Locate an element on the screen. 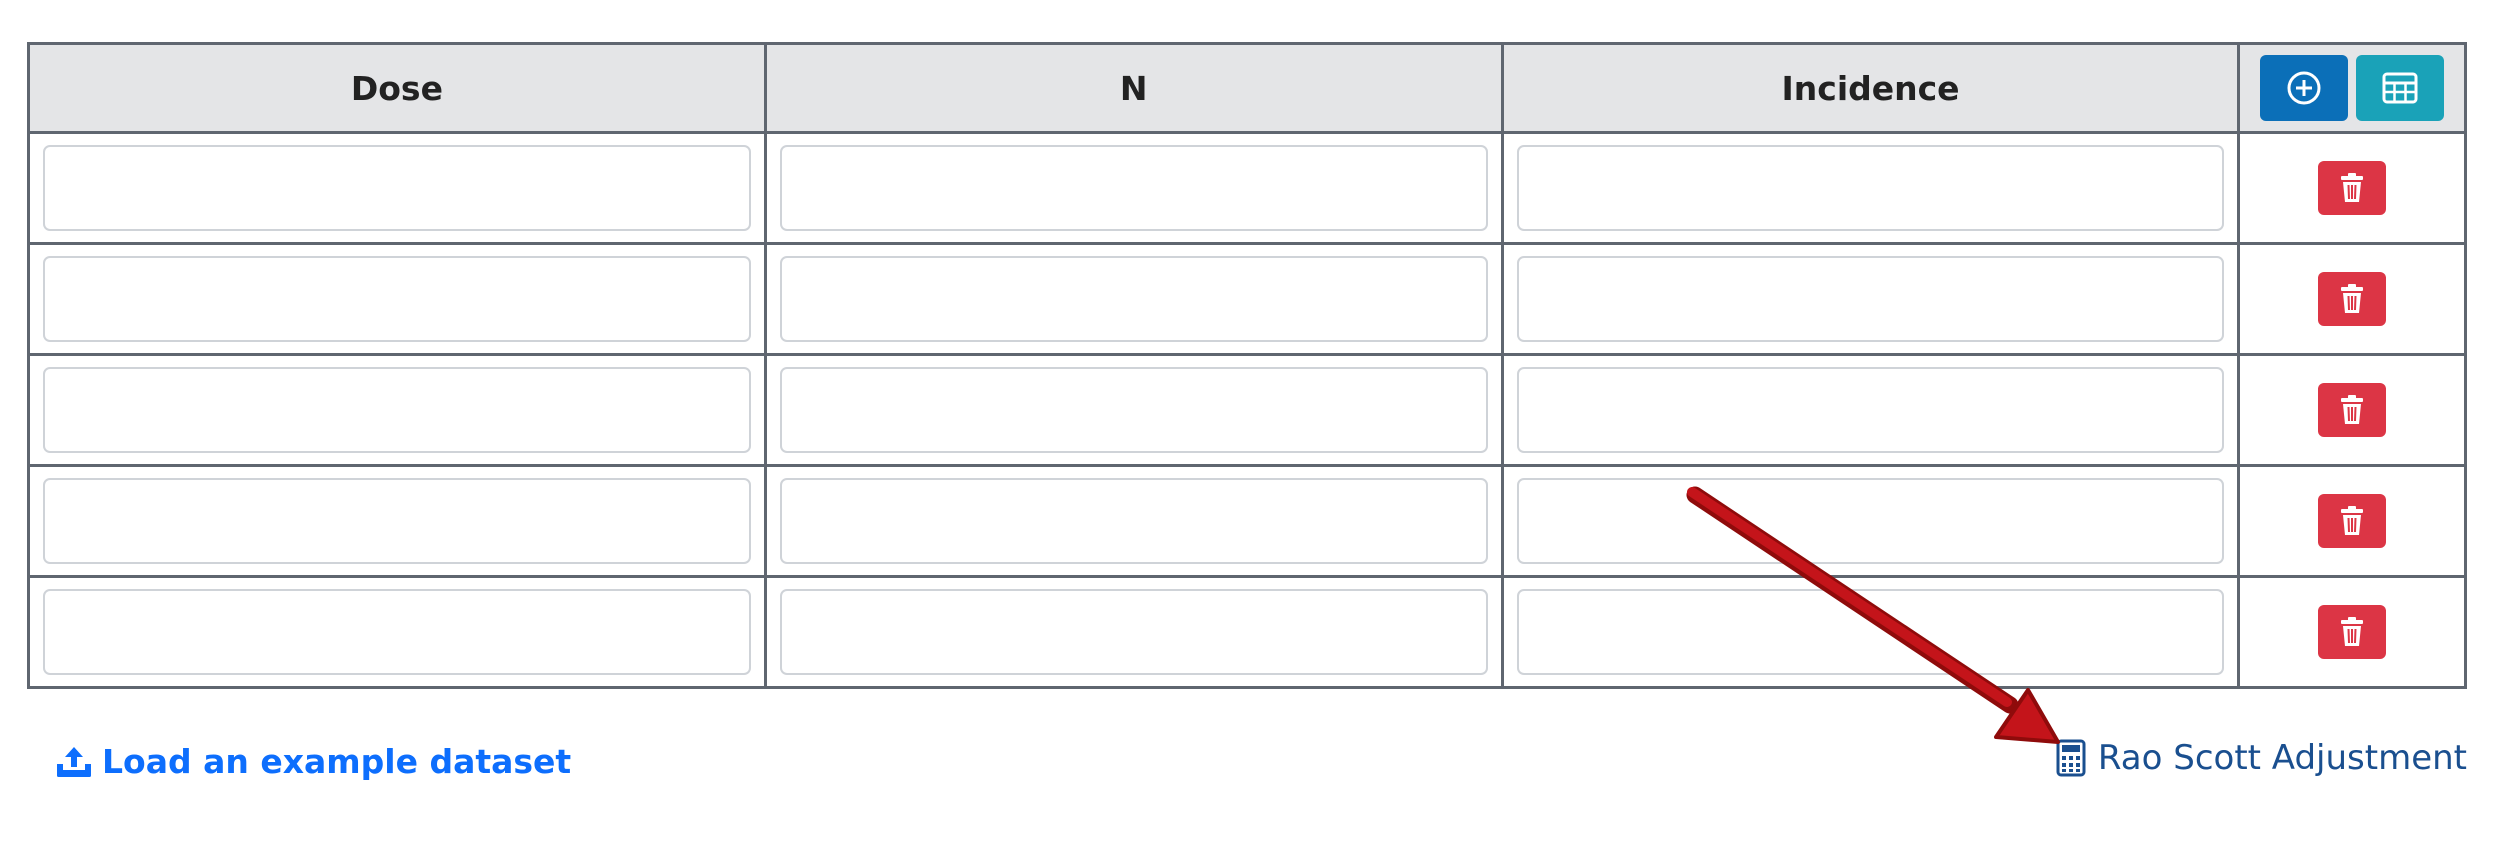 This screenshot has height=859, width=2510. column-header-n: N is located at coordinates (1133, 88).